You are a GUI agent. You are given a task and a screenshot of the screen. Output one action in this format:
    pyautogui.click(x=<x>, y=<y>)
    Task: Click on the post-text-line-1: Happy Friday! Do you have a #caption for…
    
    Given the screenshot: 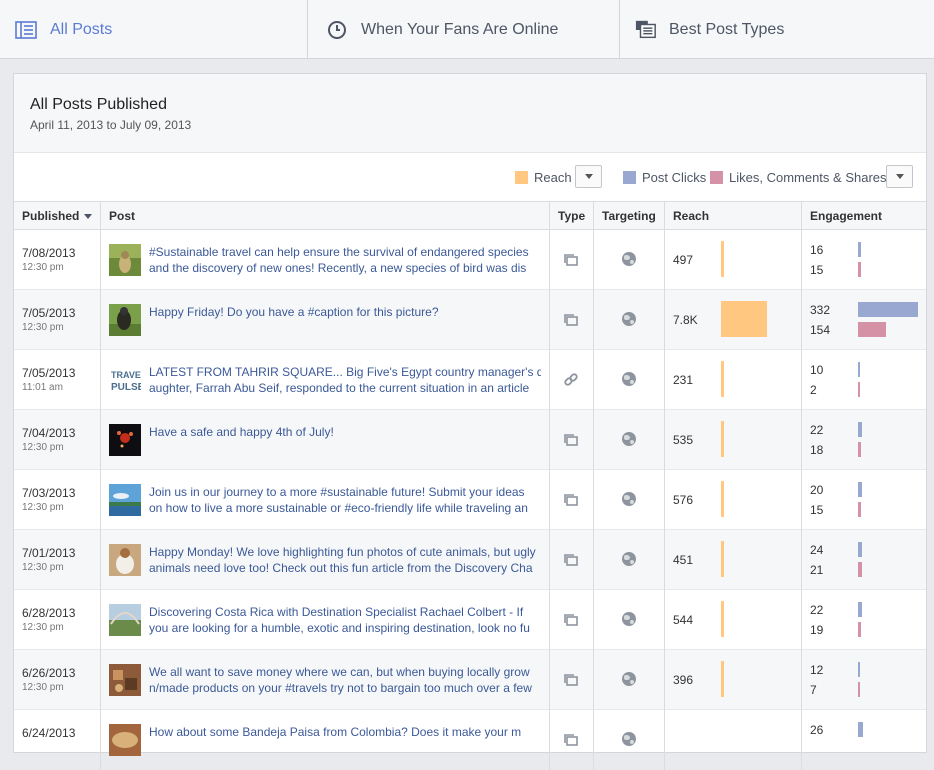 What is the action you would take?
    pyautogui.click(x=294, y=312)
    